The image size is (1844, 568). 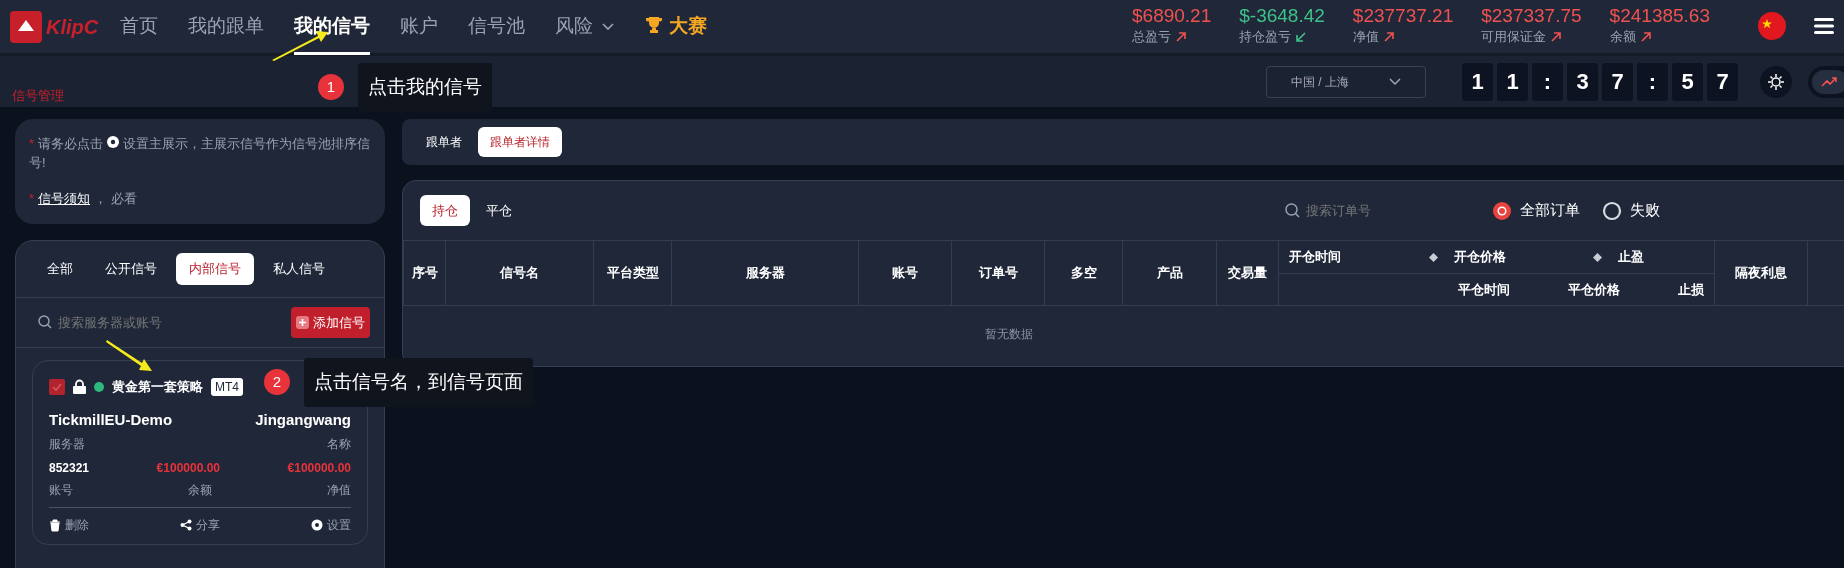 What do you see at coordinates (57, 386) in the screenshot?
I see `checkbox` at bounding box center [57, 386].